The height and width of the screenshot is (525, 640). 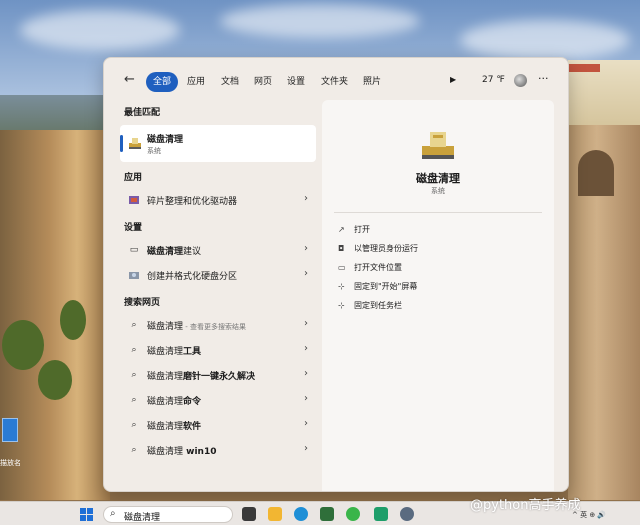 I want to click on defrag-icon, so click(x=134, y=200).